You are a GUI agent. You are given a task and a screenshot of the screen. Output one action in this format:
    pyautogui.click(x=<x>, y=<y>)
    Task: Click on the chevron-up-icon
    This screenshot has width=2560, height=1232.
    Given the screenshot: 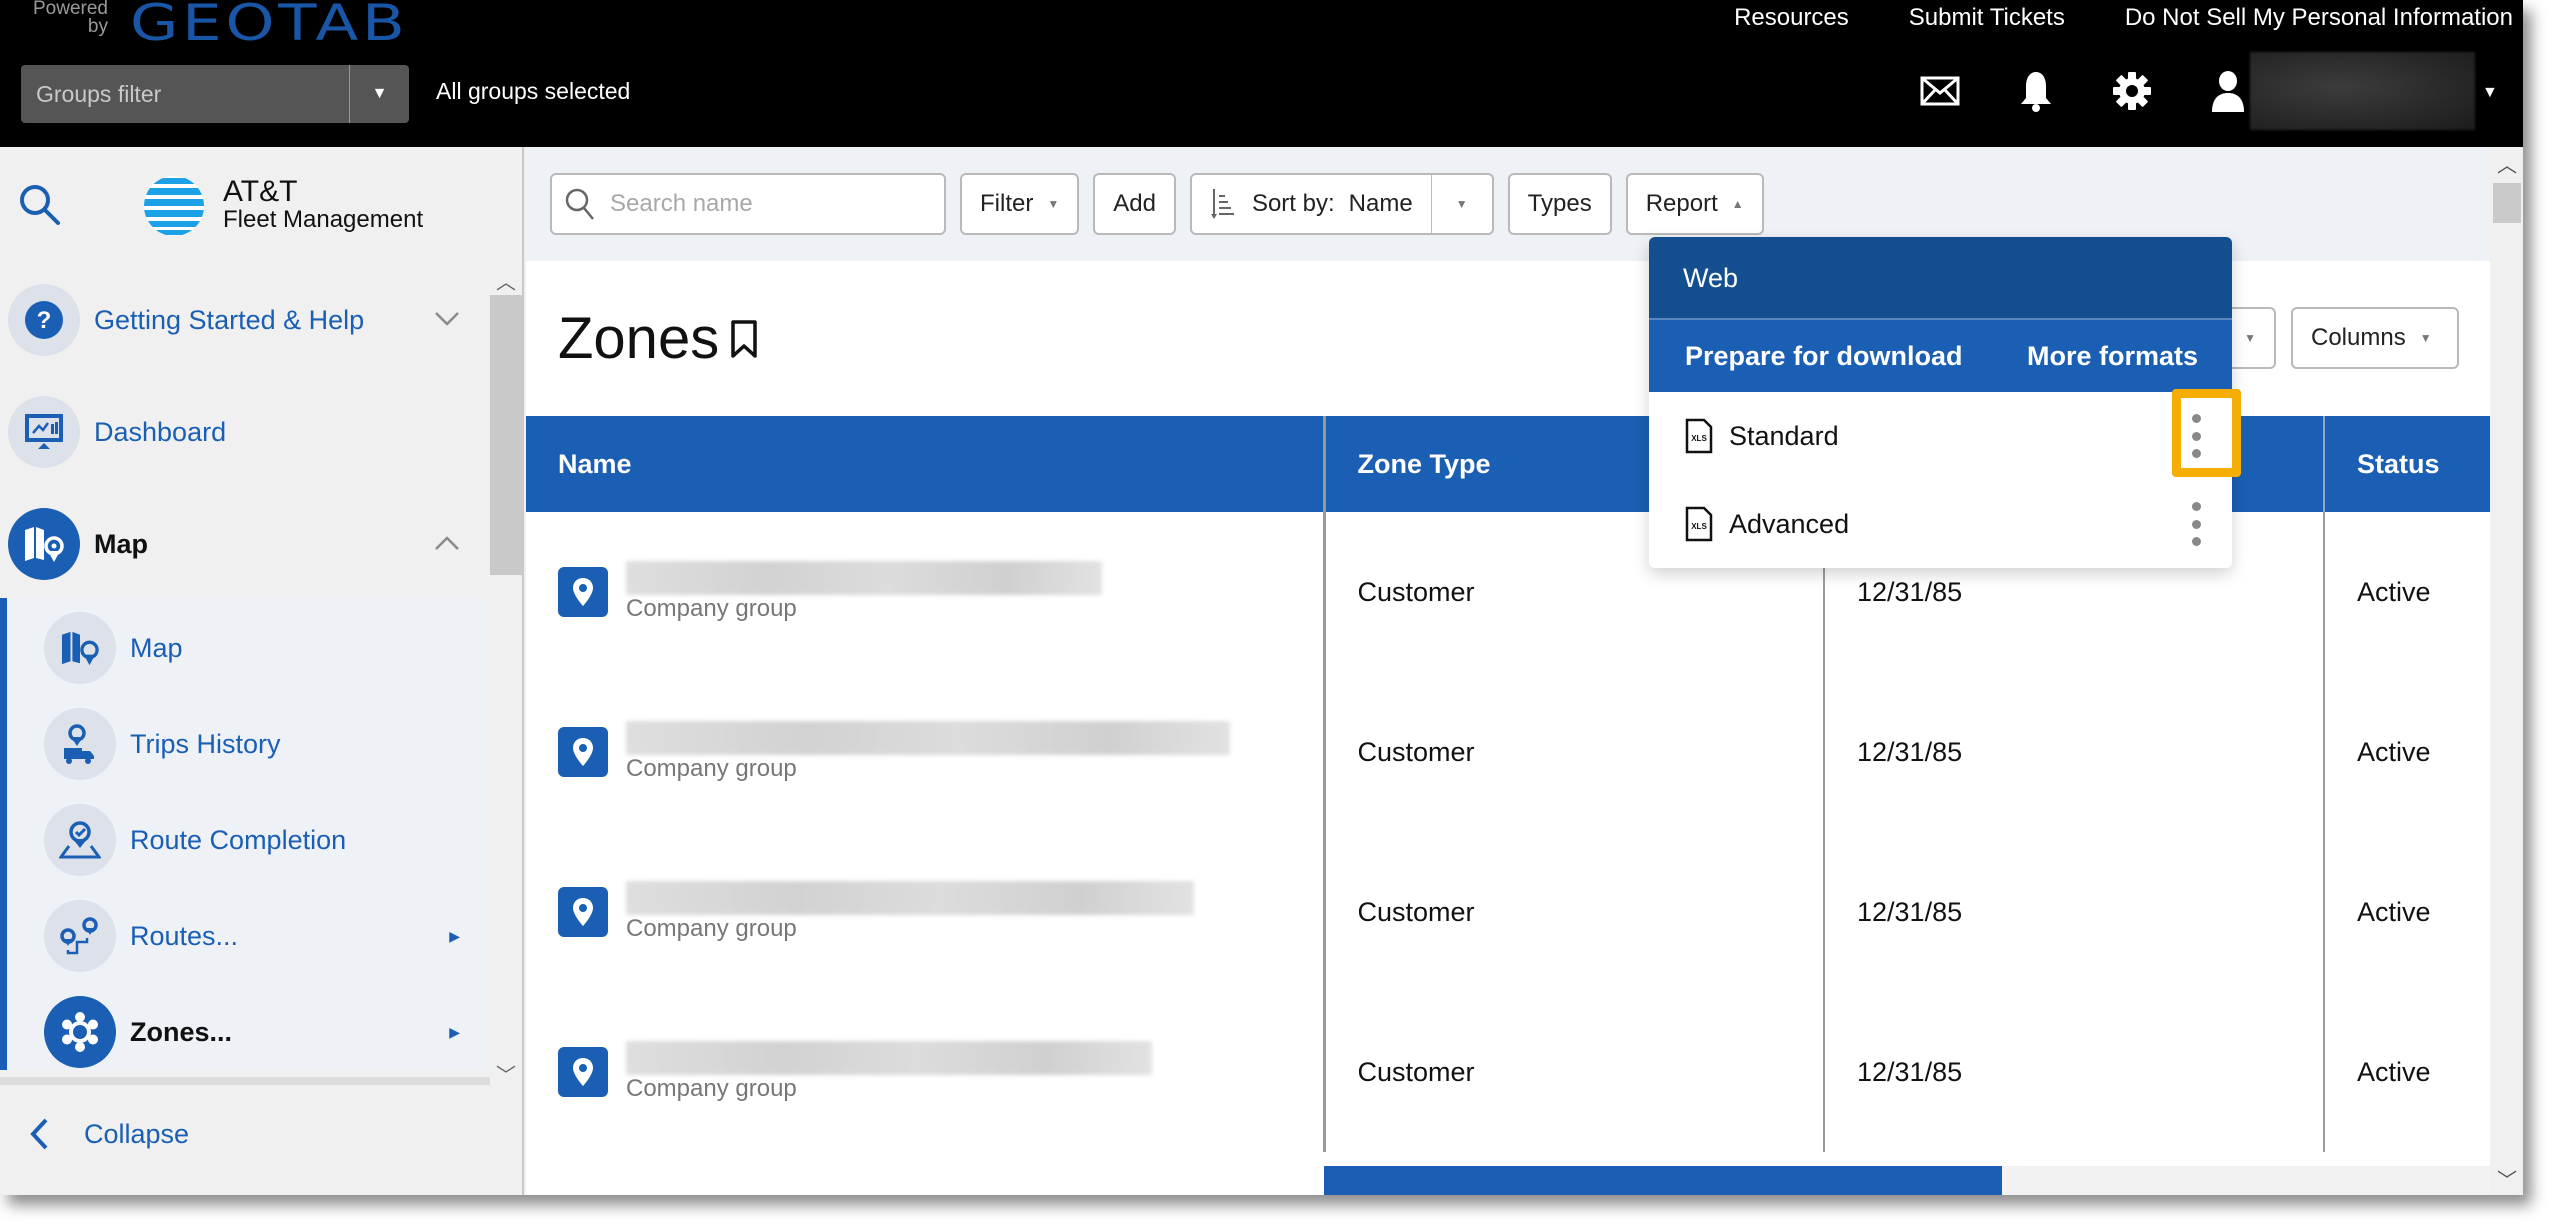 What is the action you would take?
    pyautogui.click(x=447, y=544)
    